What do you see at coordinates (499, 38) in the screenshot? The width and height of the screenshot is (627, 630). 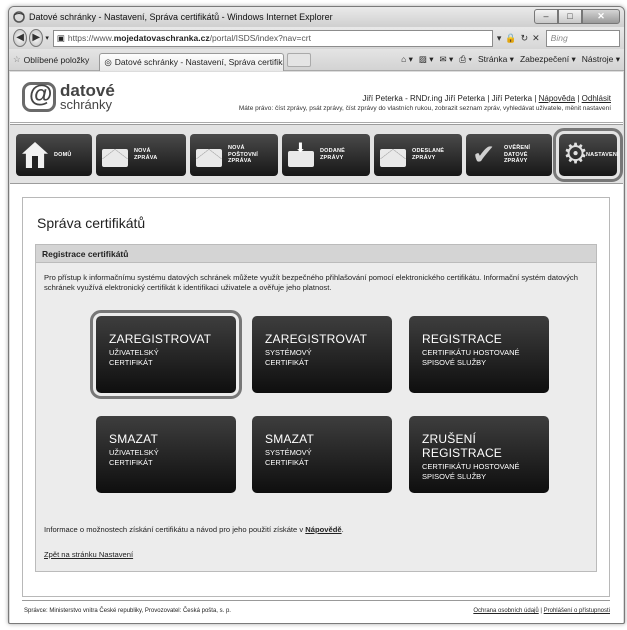 I see `address-dropdown-icon: ▾` at bounding box center [499, 38].